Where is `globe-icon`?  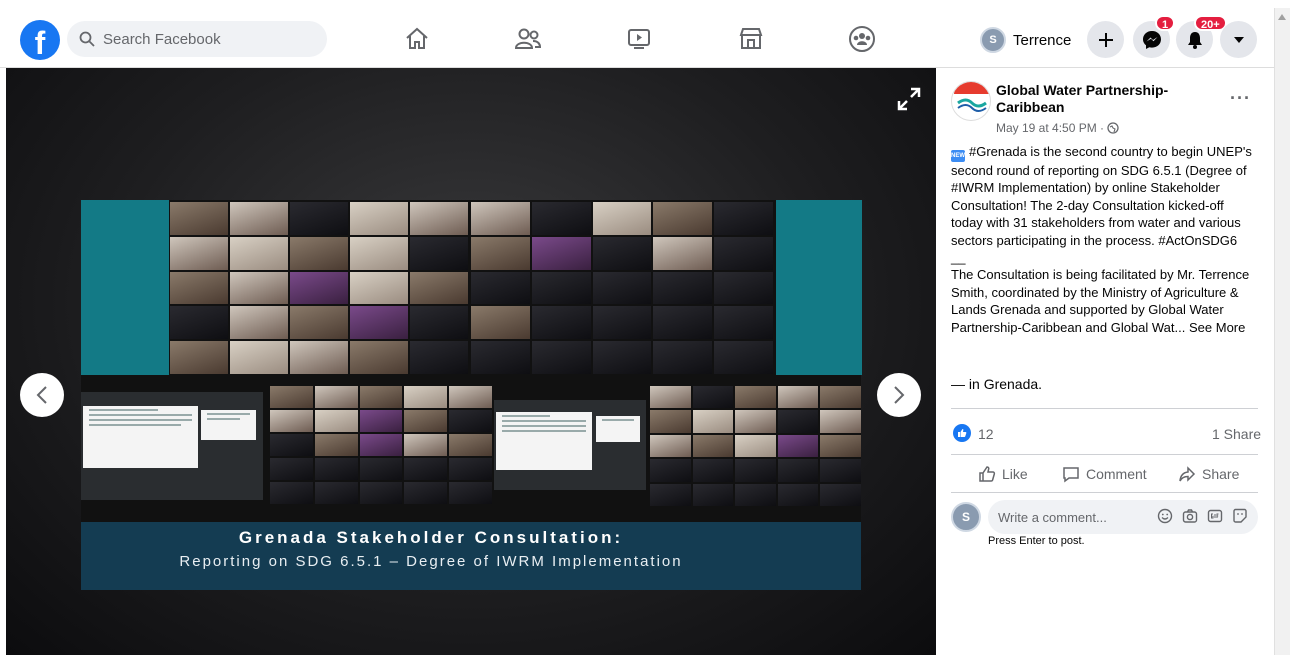 globe-icon is located at coordinates (1113, 128).